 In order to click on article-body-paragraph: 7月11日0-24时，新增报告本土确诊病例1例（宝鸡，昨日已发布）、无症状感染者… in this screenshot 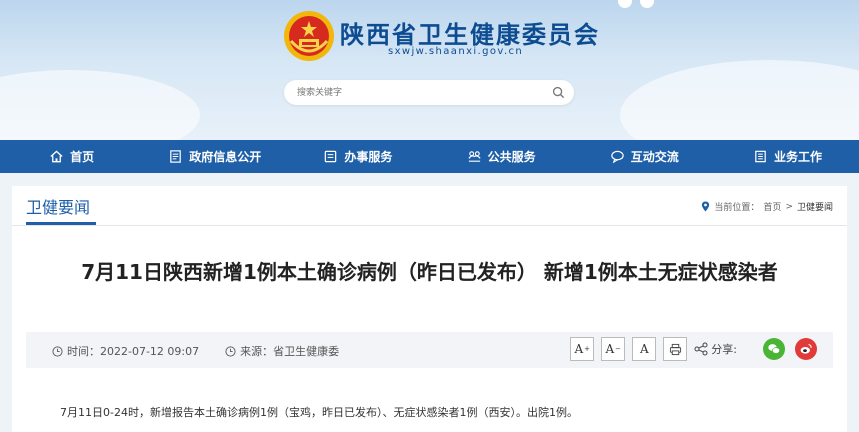, I will do `click(319, 412)`.